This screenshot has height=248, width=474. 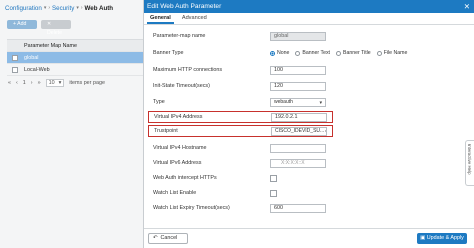 I want to click on next-page-button: ›, so click(x=32, y=83).